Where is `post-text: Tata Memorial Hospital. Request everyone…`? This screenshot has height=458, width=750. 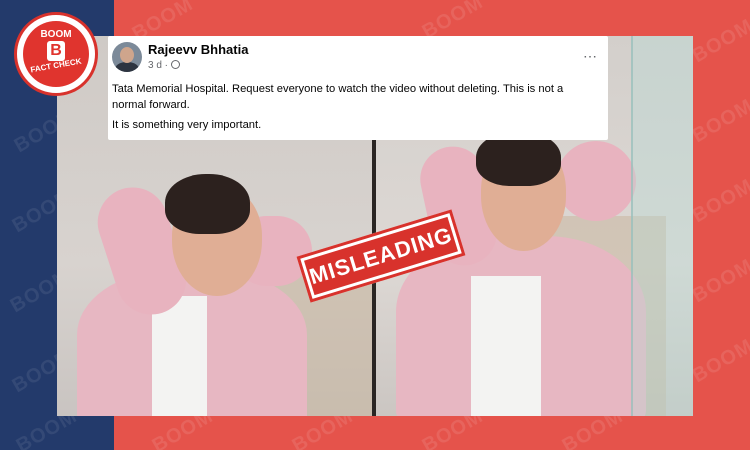 post-text: Tata Memorial Hospital. Request everyone… is located at coordinates (356, 110).